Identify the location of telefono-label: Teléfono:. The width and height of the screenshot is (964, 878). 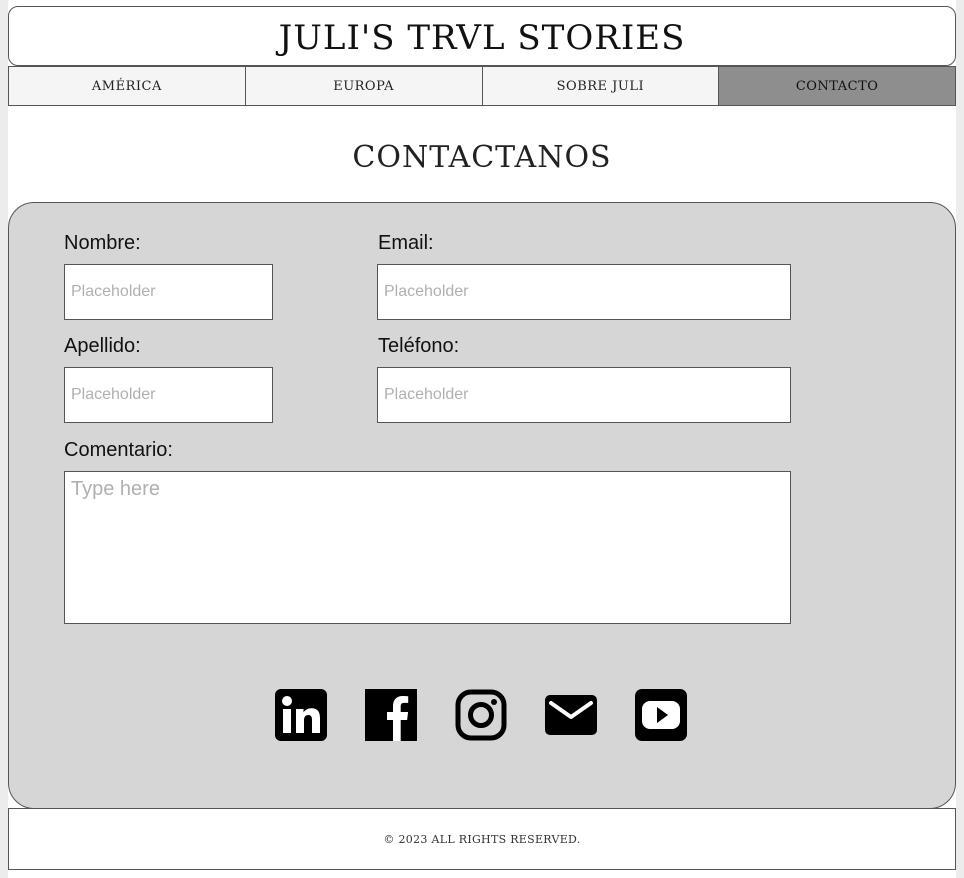
(419, 346).